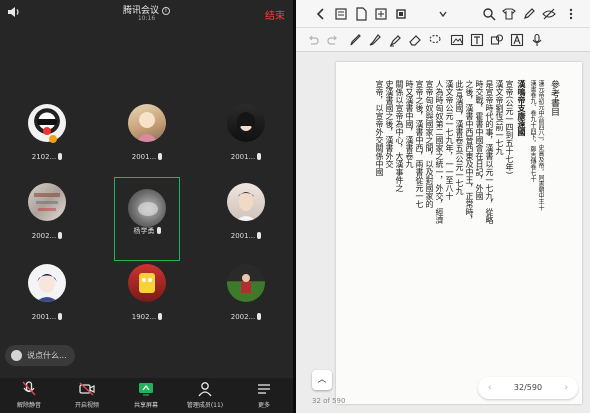 The image size is (590, 413). I want to click on microphone-icon, so click(537, 40).